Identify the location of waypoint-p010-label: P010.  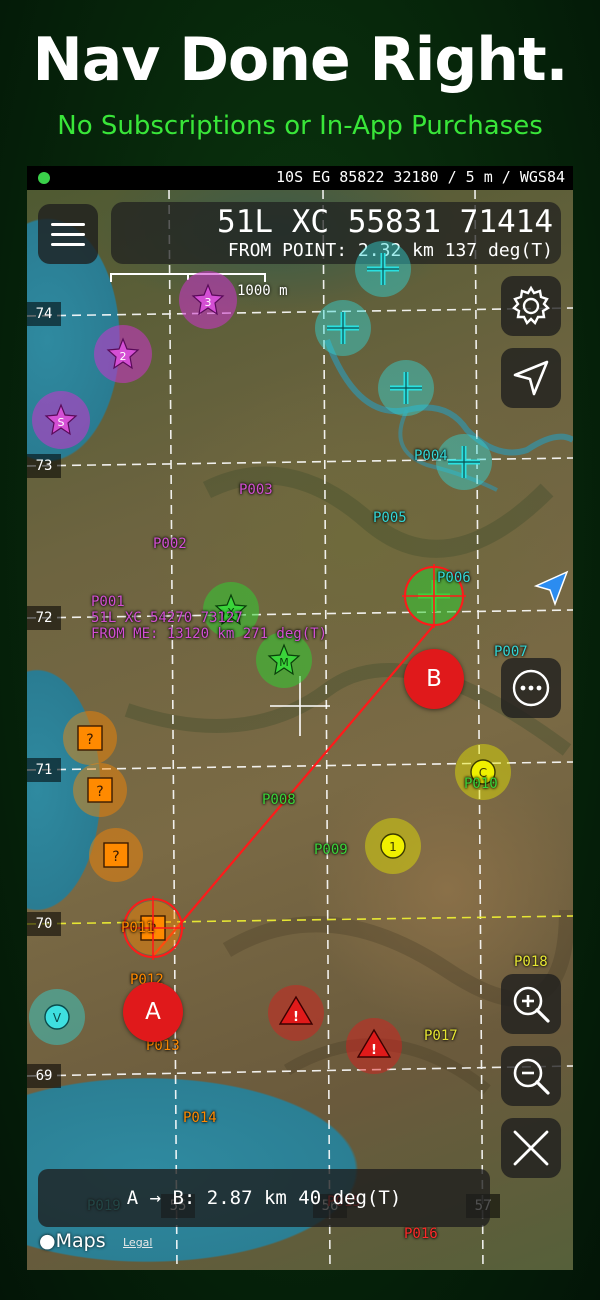
(481, 784).